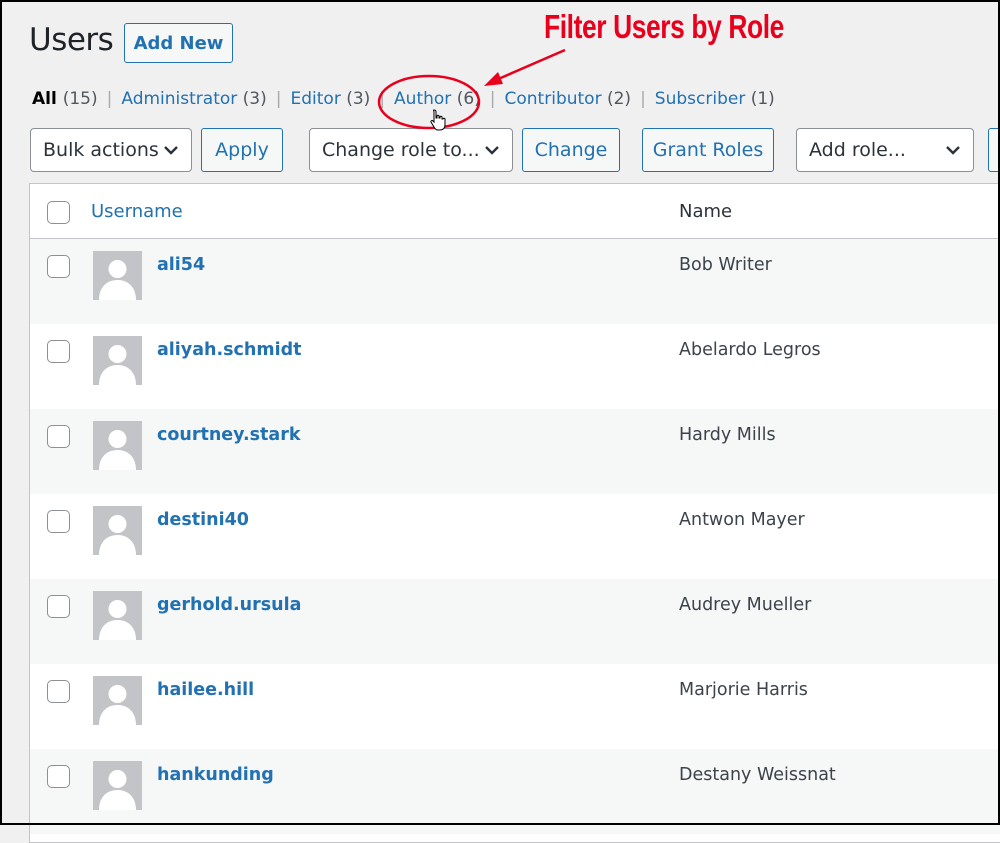 This screenshot has width=1000, height=843. Describe the element at coordinates (229, 605) in the screenshot. I see `username-link: gerhold.ursula` at that location.